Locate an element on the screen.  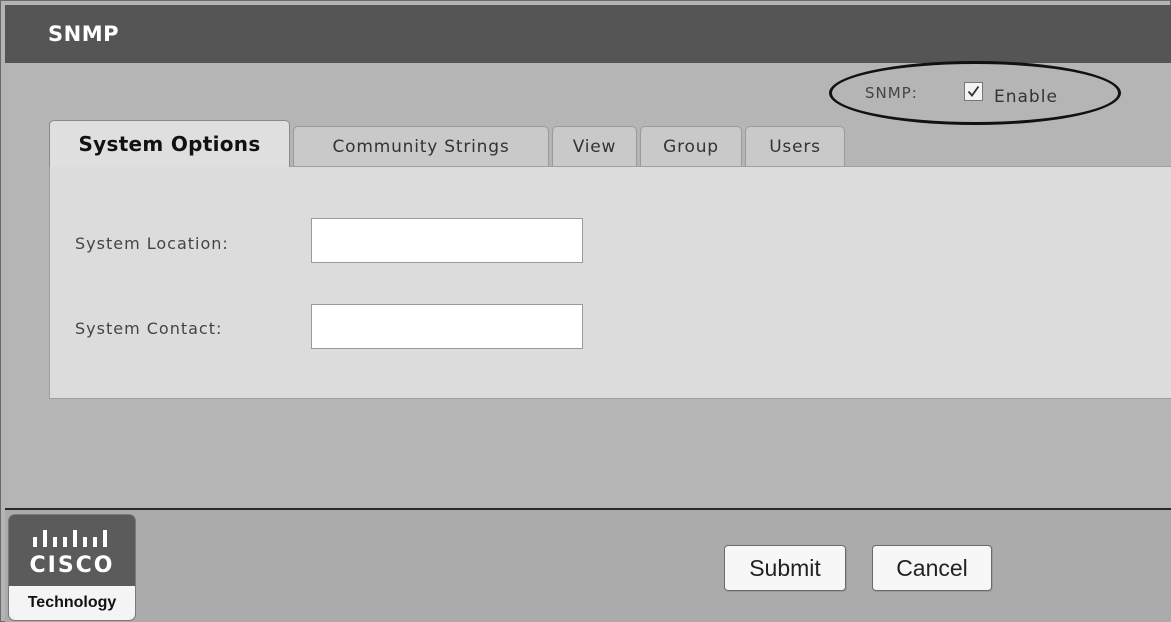
system-contact-label: System Contact: is located at coordinates (149, 328).